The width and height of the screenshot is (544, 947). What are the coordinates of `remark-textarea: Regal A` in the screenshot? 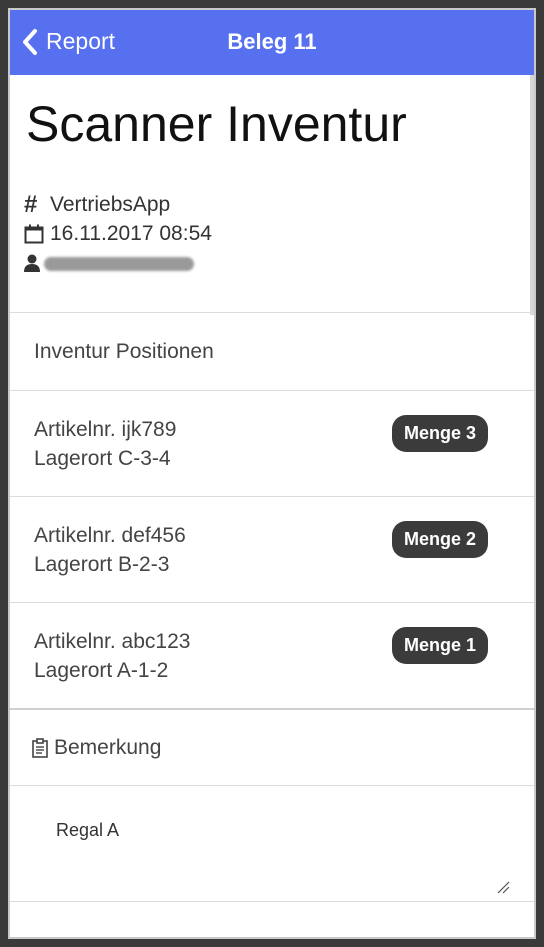 It's located at (272, 851).